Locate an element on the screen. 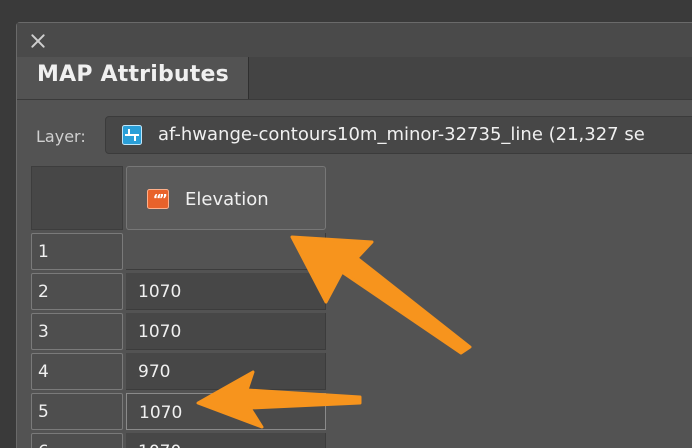 The height and width of the screenshot is (448, 692). column-header-elevation: “ ” Elevation is located at coordinates (226, 198).